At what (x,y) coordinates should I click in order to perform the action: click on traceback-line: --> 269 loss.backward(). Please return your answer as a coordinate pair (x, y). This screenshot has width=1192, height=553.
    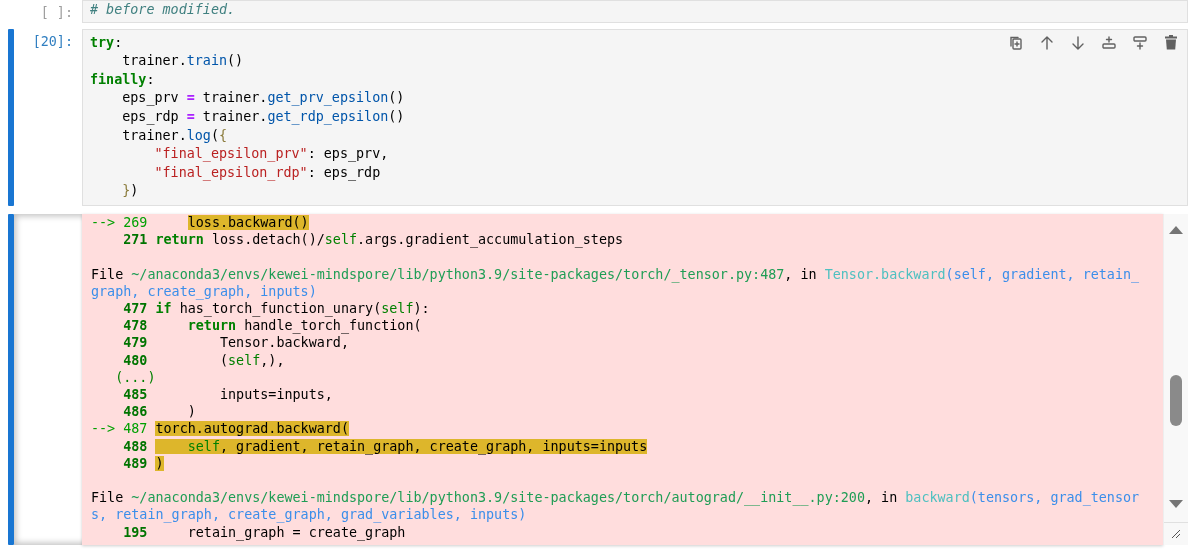
    Looking at the image, I should click on (200, 222).